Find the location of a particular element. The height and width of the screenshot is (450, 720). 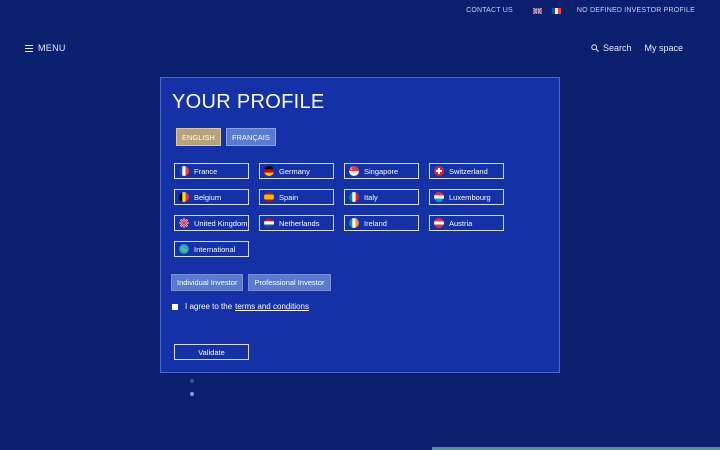

language-tabs: ENGLISH FRANÇAIS is located at coordinates (226, 137).